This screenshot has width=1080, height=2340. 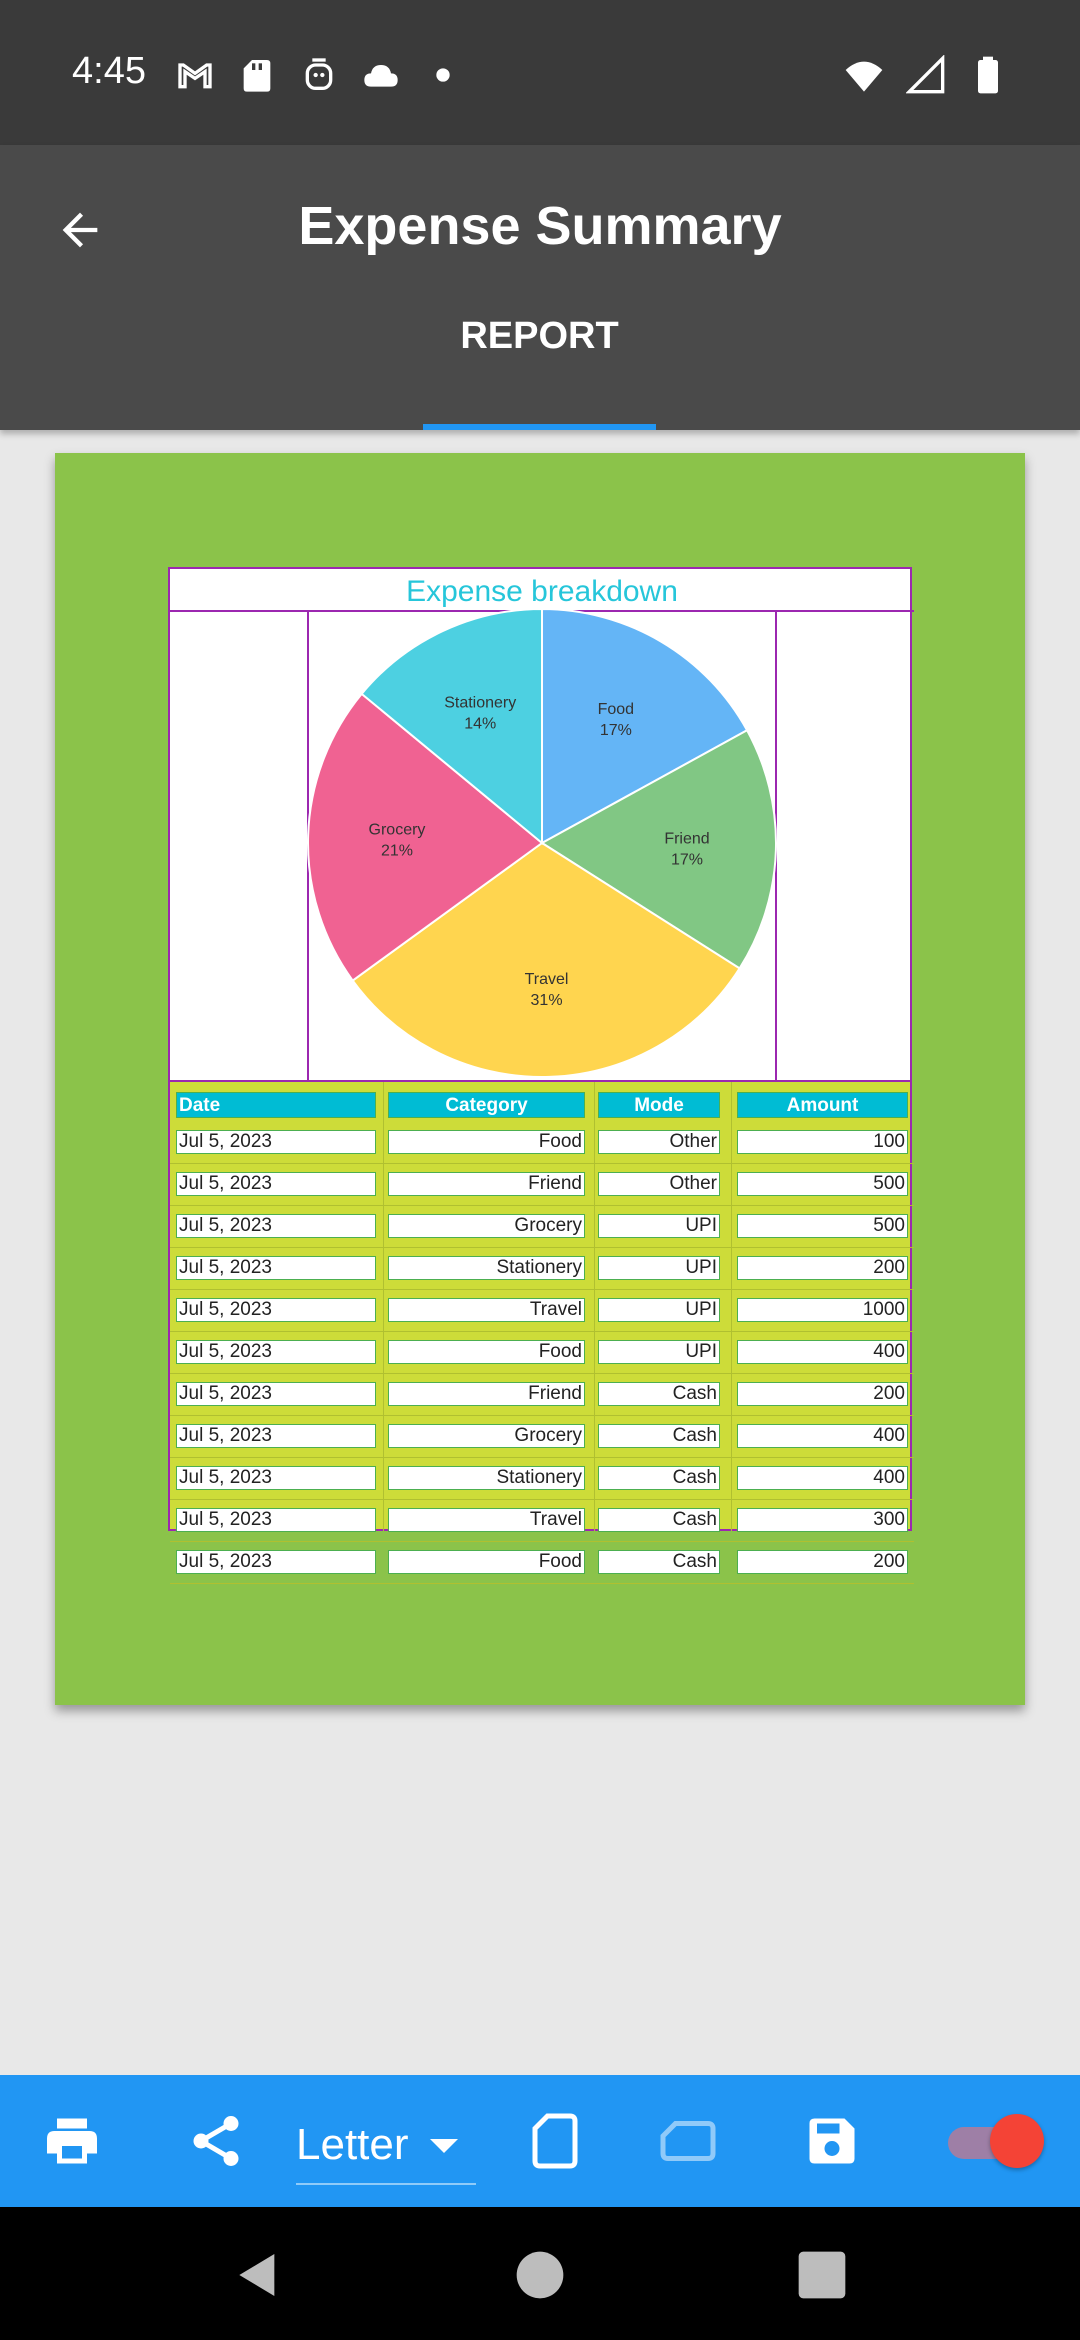 I want to click on slice-percent: 31%, so click(x=547, y=1000).